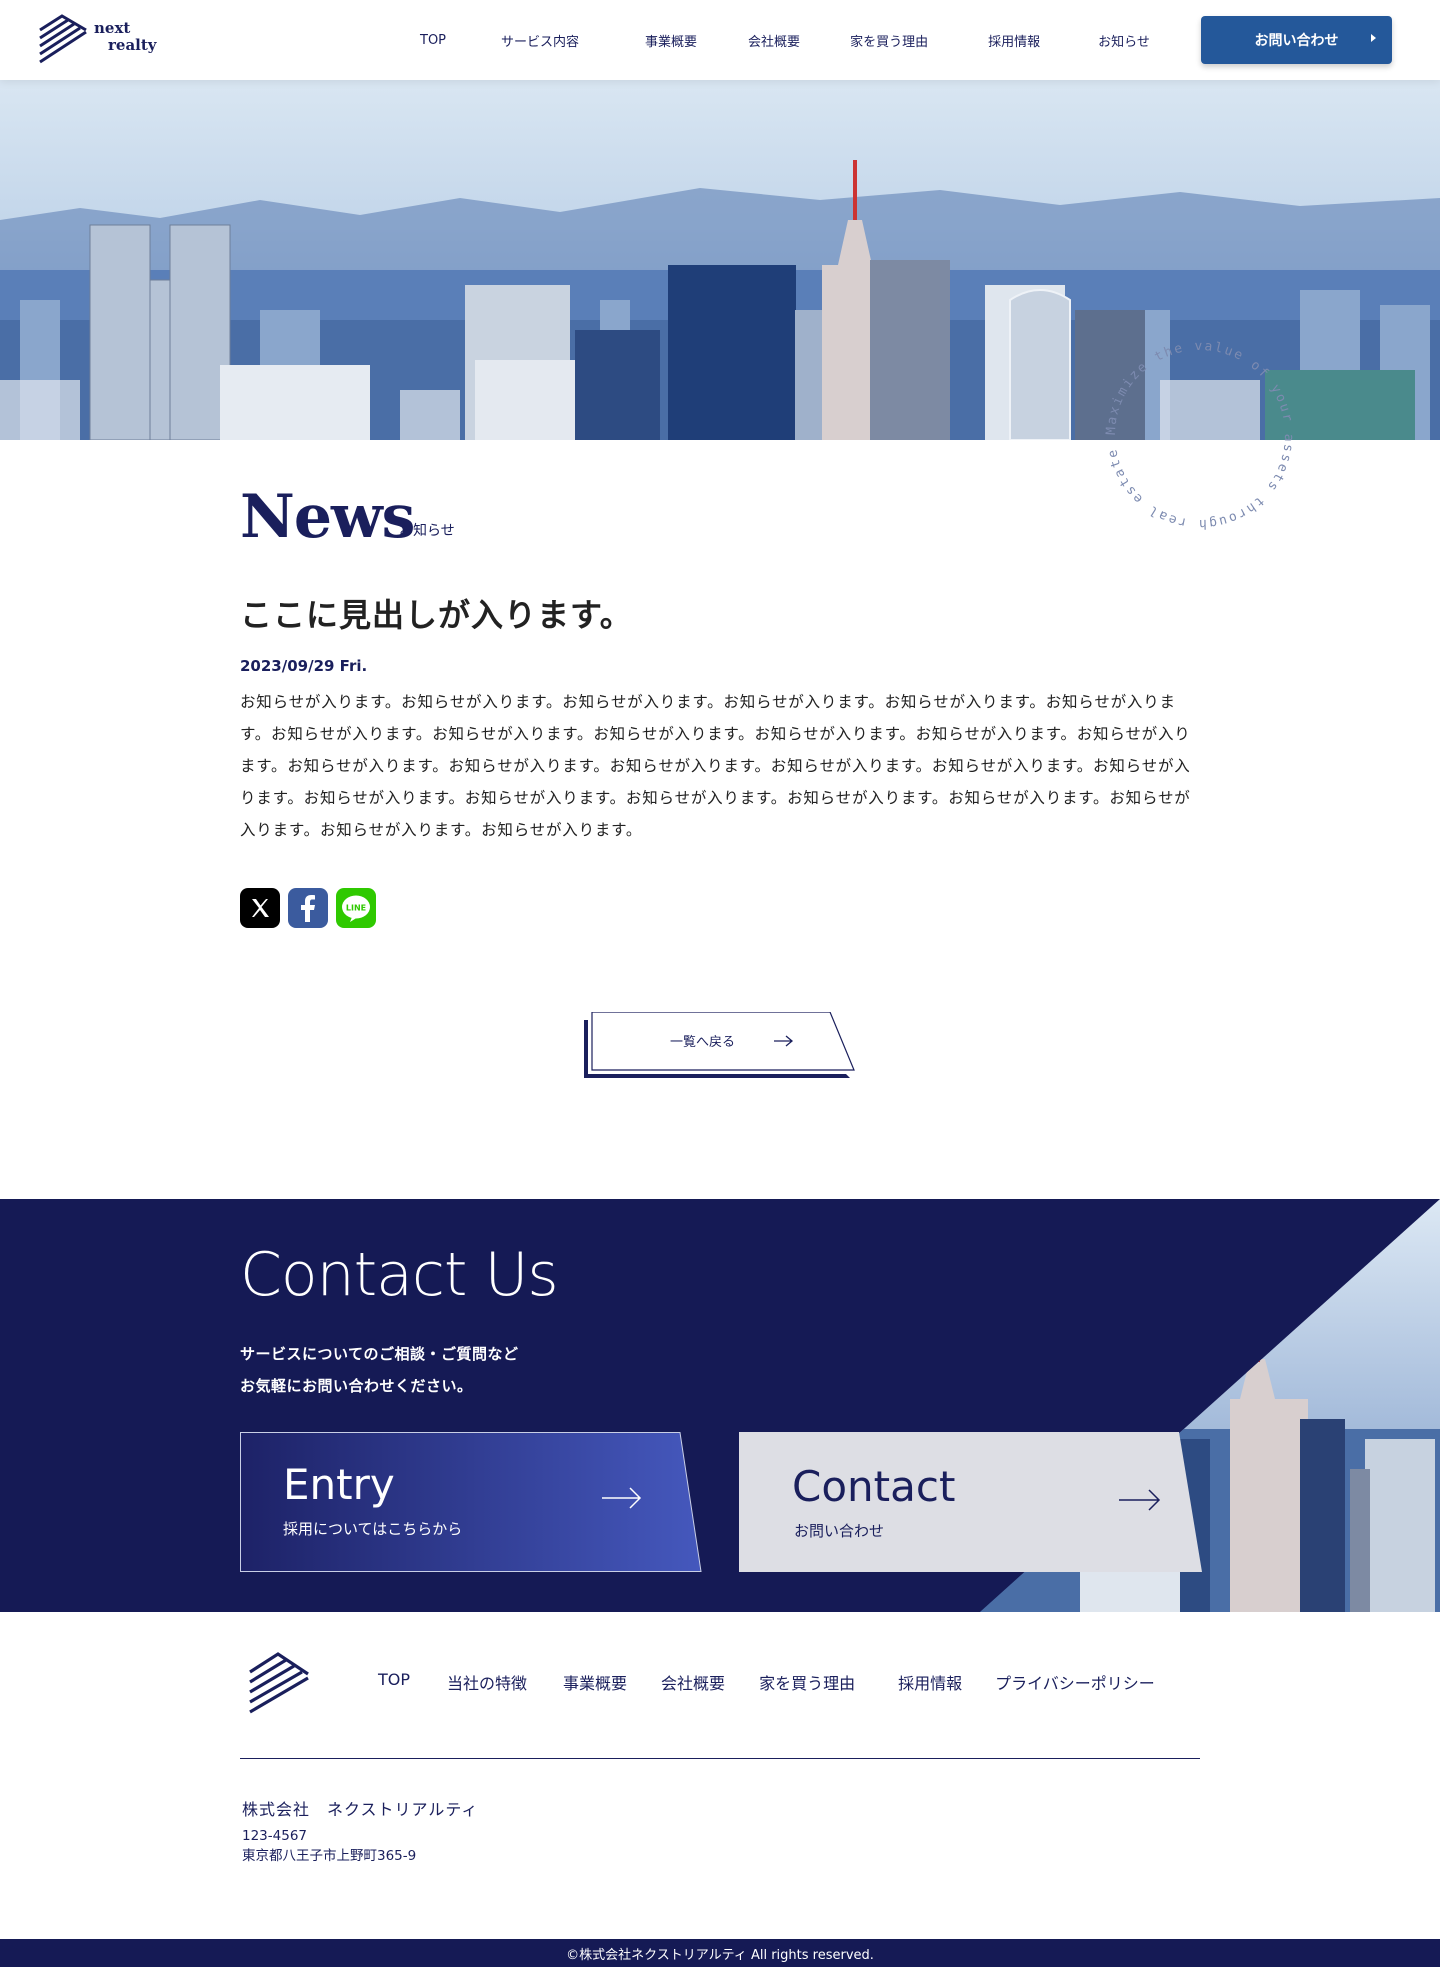 This screenshot has width=1440, height=1967. What do you see at coordinates (693, 1682) in the screenshot?
I see `footer-nav-company: 会社概要` at bounding box center [693, 1682].